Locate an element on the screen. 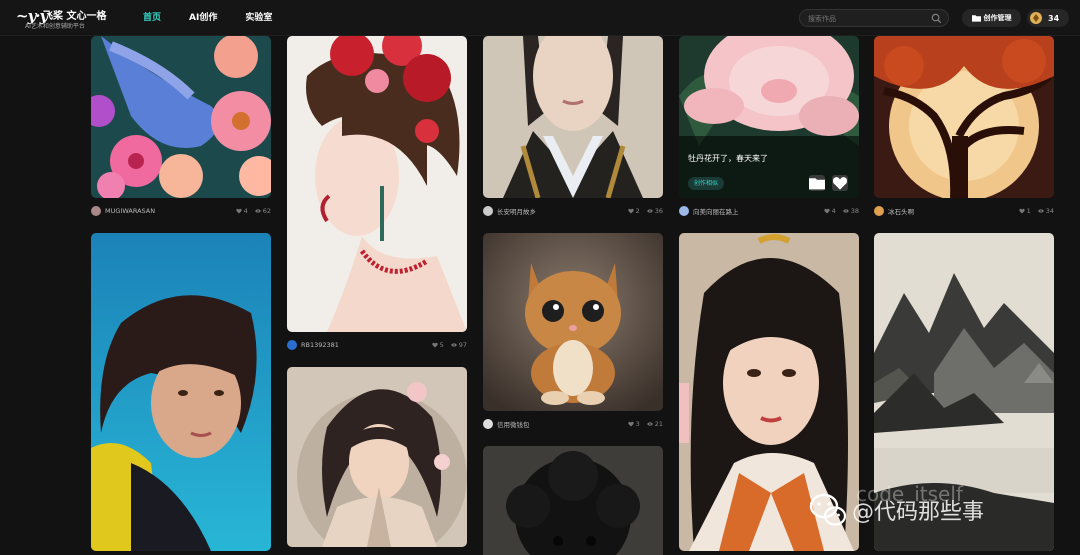 This screenshot has height=555, width=1080. credits-badge: 34 is located at coordinates (1048, 18).